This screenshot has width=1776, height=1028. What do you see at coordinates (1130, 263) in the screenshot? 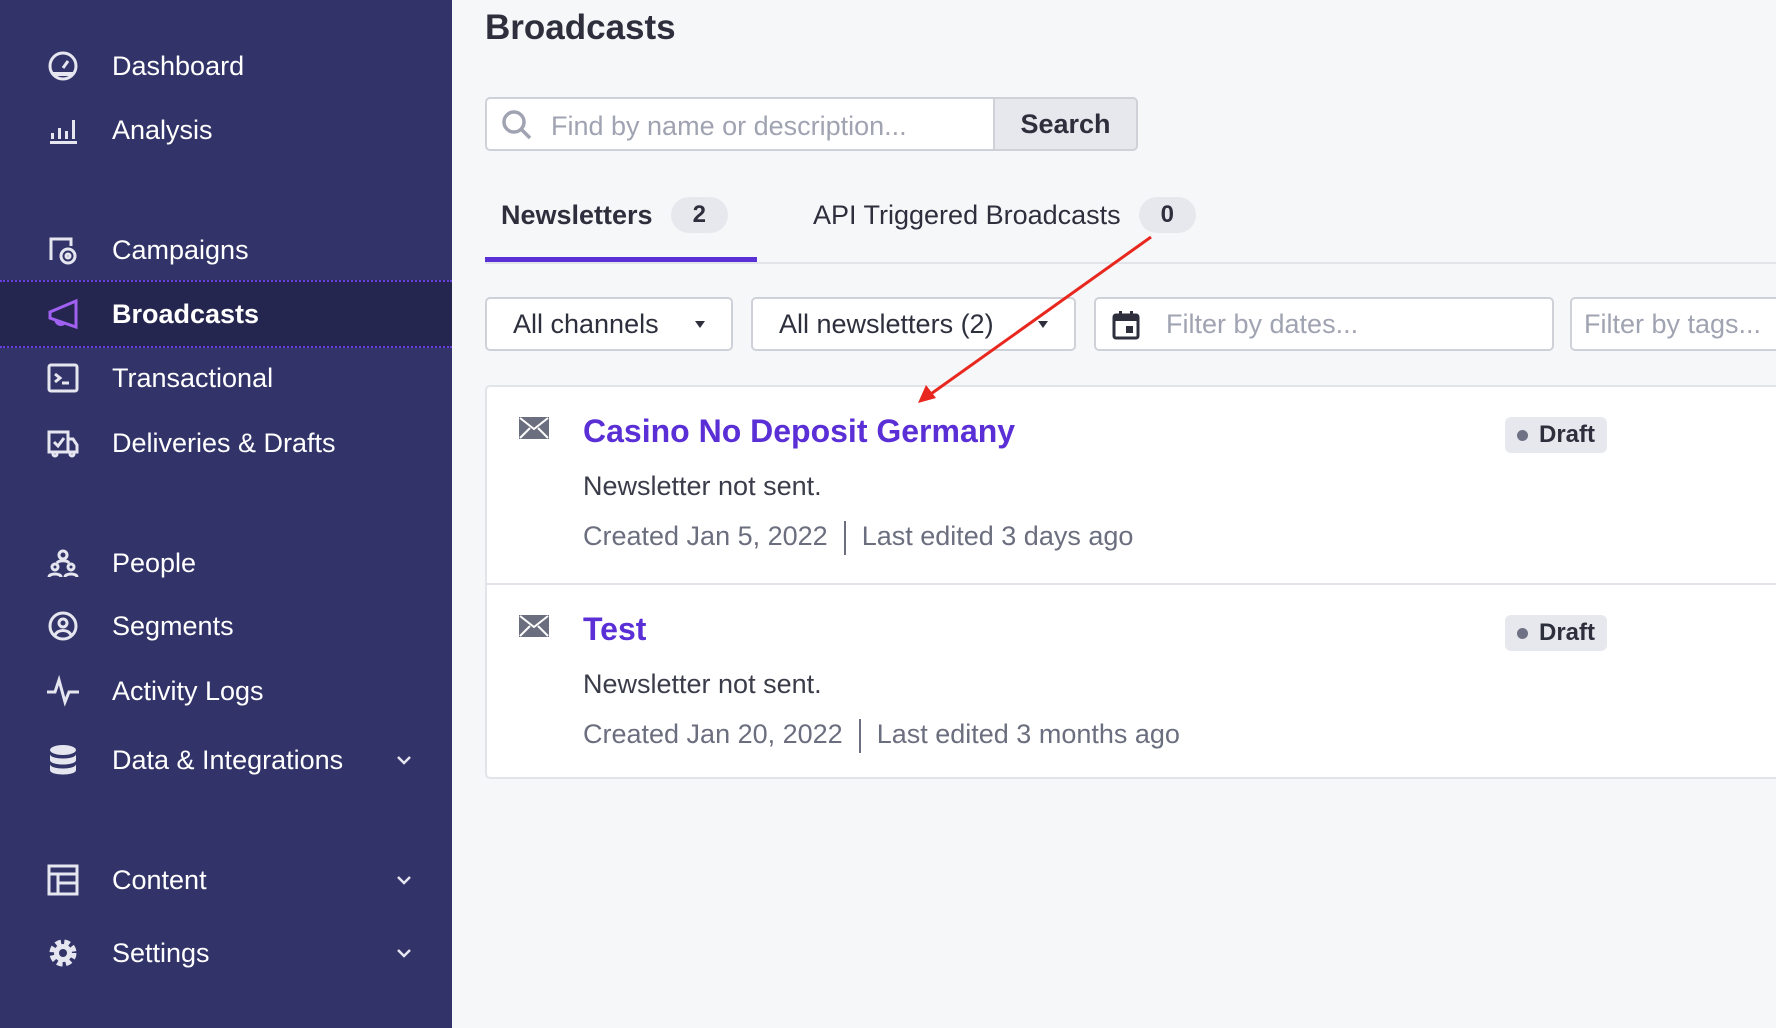
I see `tabs-divider` at bounding box center [1130, 263].